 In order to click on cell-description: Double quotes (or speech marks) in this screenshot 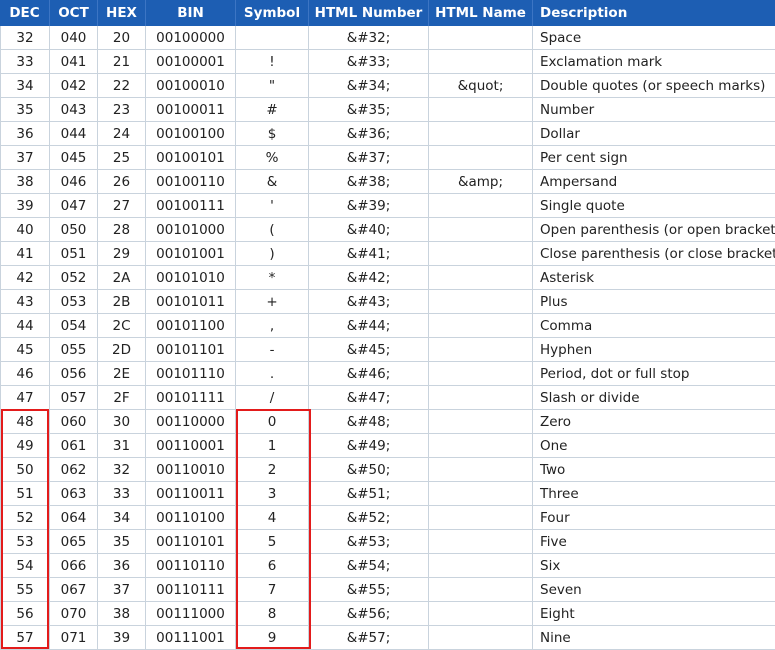, I will do `click(653, 85)`.